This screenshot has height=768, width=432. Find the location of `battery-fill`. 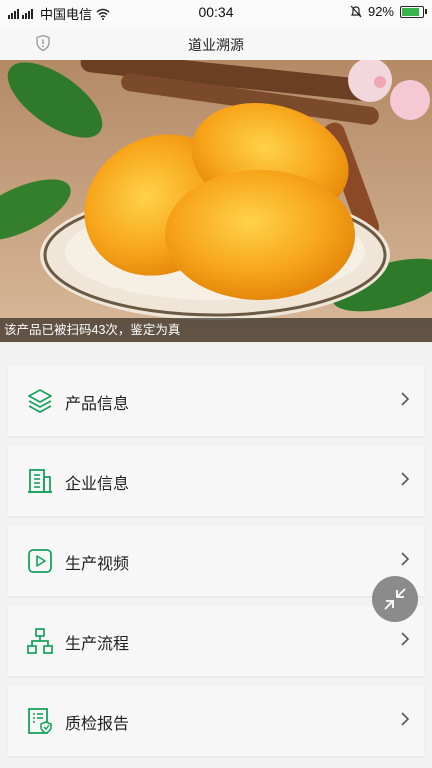

battery-fill is located at coordinates (411, 11).